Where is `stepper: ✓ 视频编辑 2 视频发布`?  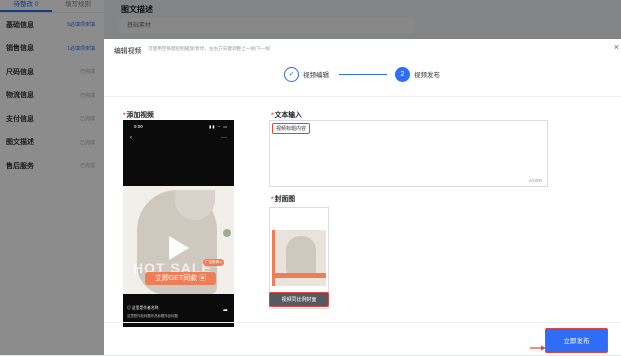
stepper: ✓ 视频编辑 2 视频发布 is located at coordinates (362, 74).